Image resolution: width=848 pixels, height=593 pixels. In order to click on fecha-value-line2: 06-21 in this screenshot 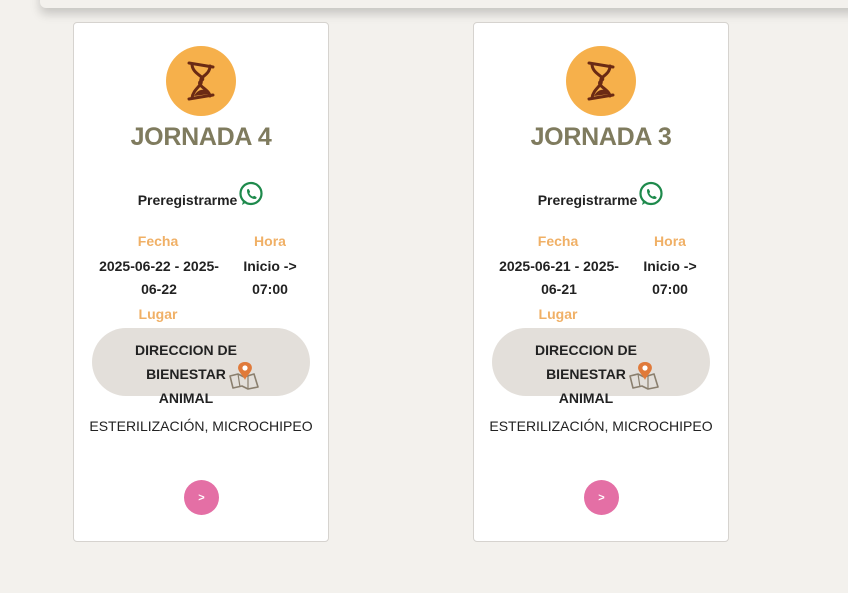, I will do `click(559, 289)`.